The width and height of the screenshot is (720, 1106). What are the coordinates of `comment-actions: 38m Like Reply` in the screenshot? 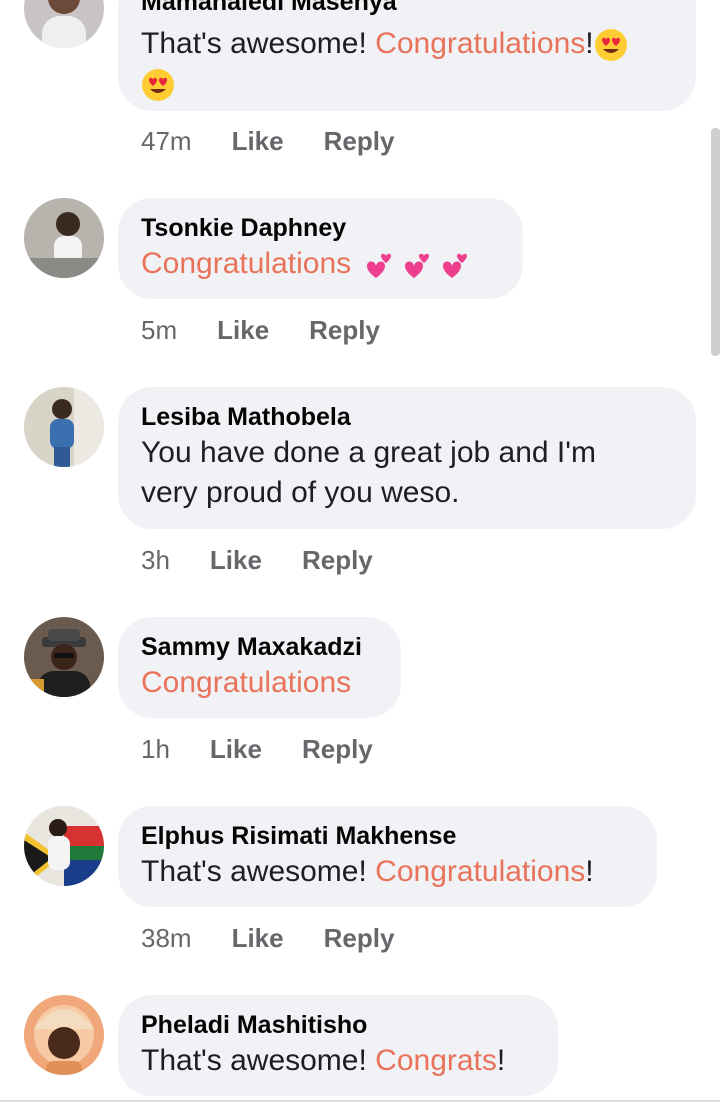 It's located at (287, 938).